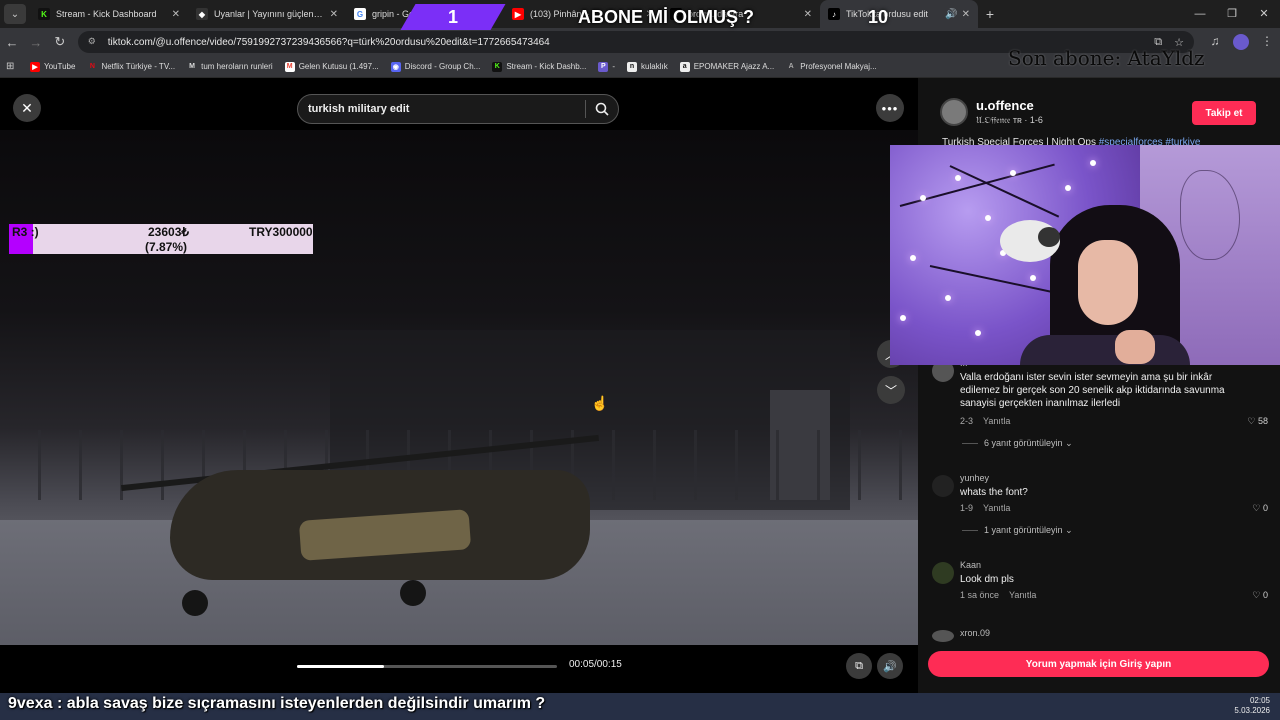 The width and height of the screenshot is (1280, 720). Describe the element at coordinates (1102, 585) in the screenshot. I see `comment-item: Kaan Look dm pls 1 sa önce Yanıtla ♡ 0` at that location.